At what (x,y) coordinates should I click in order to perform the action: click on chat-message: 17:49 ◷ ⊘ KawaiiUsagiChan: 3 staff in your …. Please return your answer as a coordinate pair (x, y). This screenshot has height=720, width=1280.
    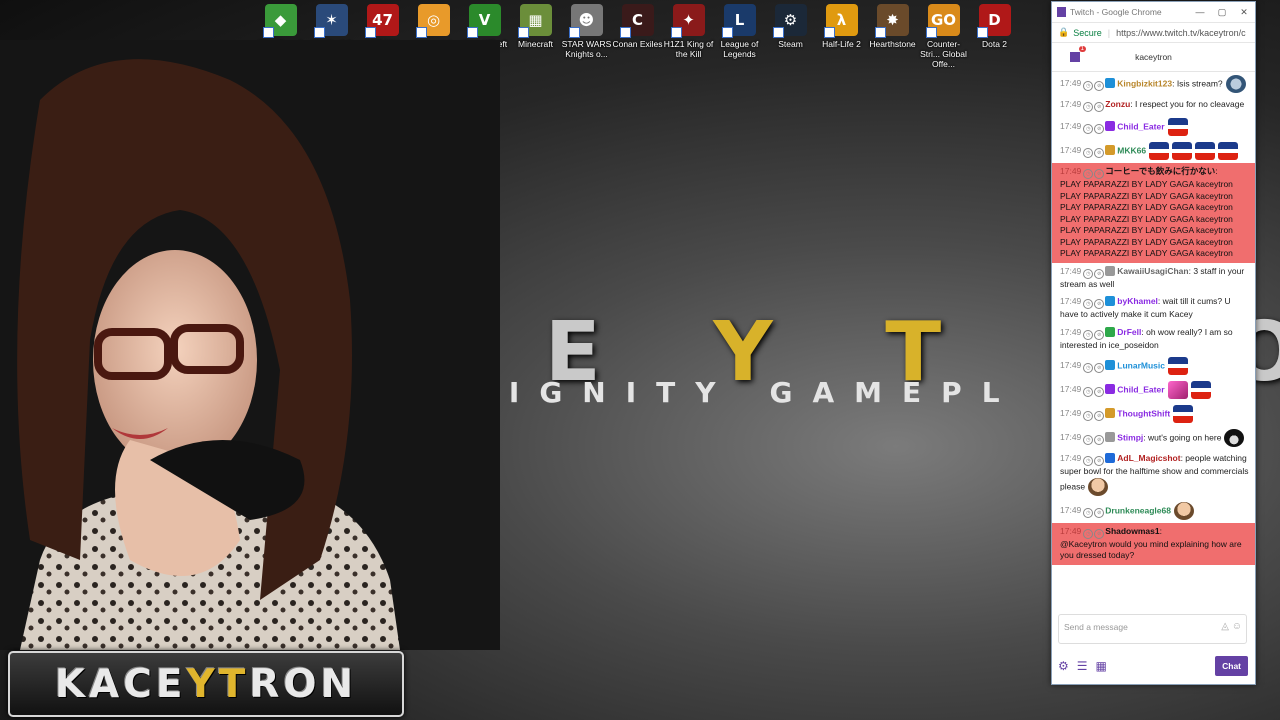
    Looking at the image, I should click on (1153, 278).